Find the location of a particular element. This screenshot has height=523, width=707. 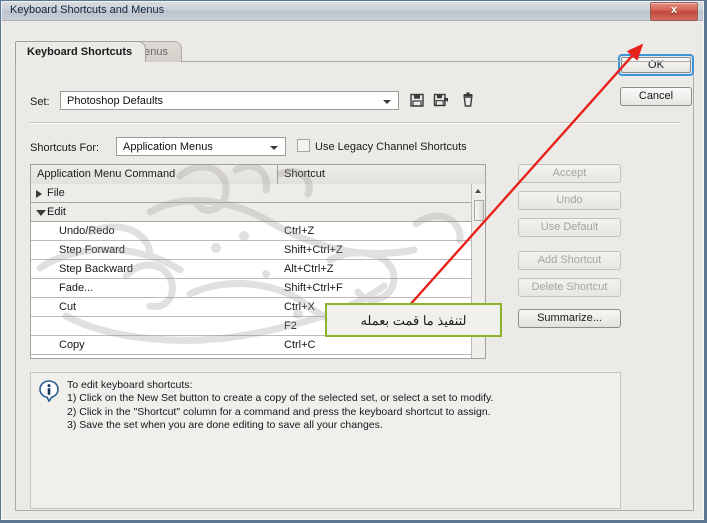

ok-button-label: OK is located at coordinates (656, 65).